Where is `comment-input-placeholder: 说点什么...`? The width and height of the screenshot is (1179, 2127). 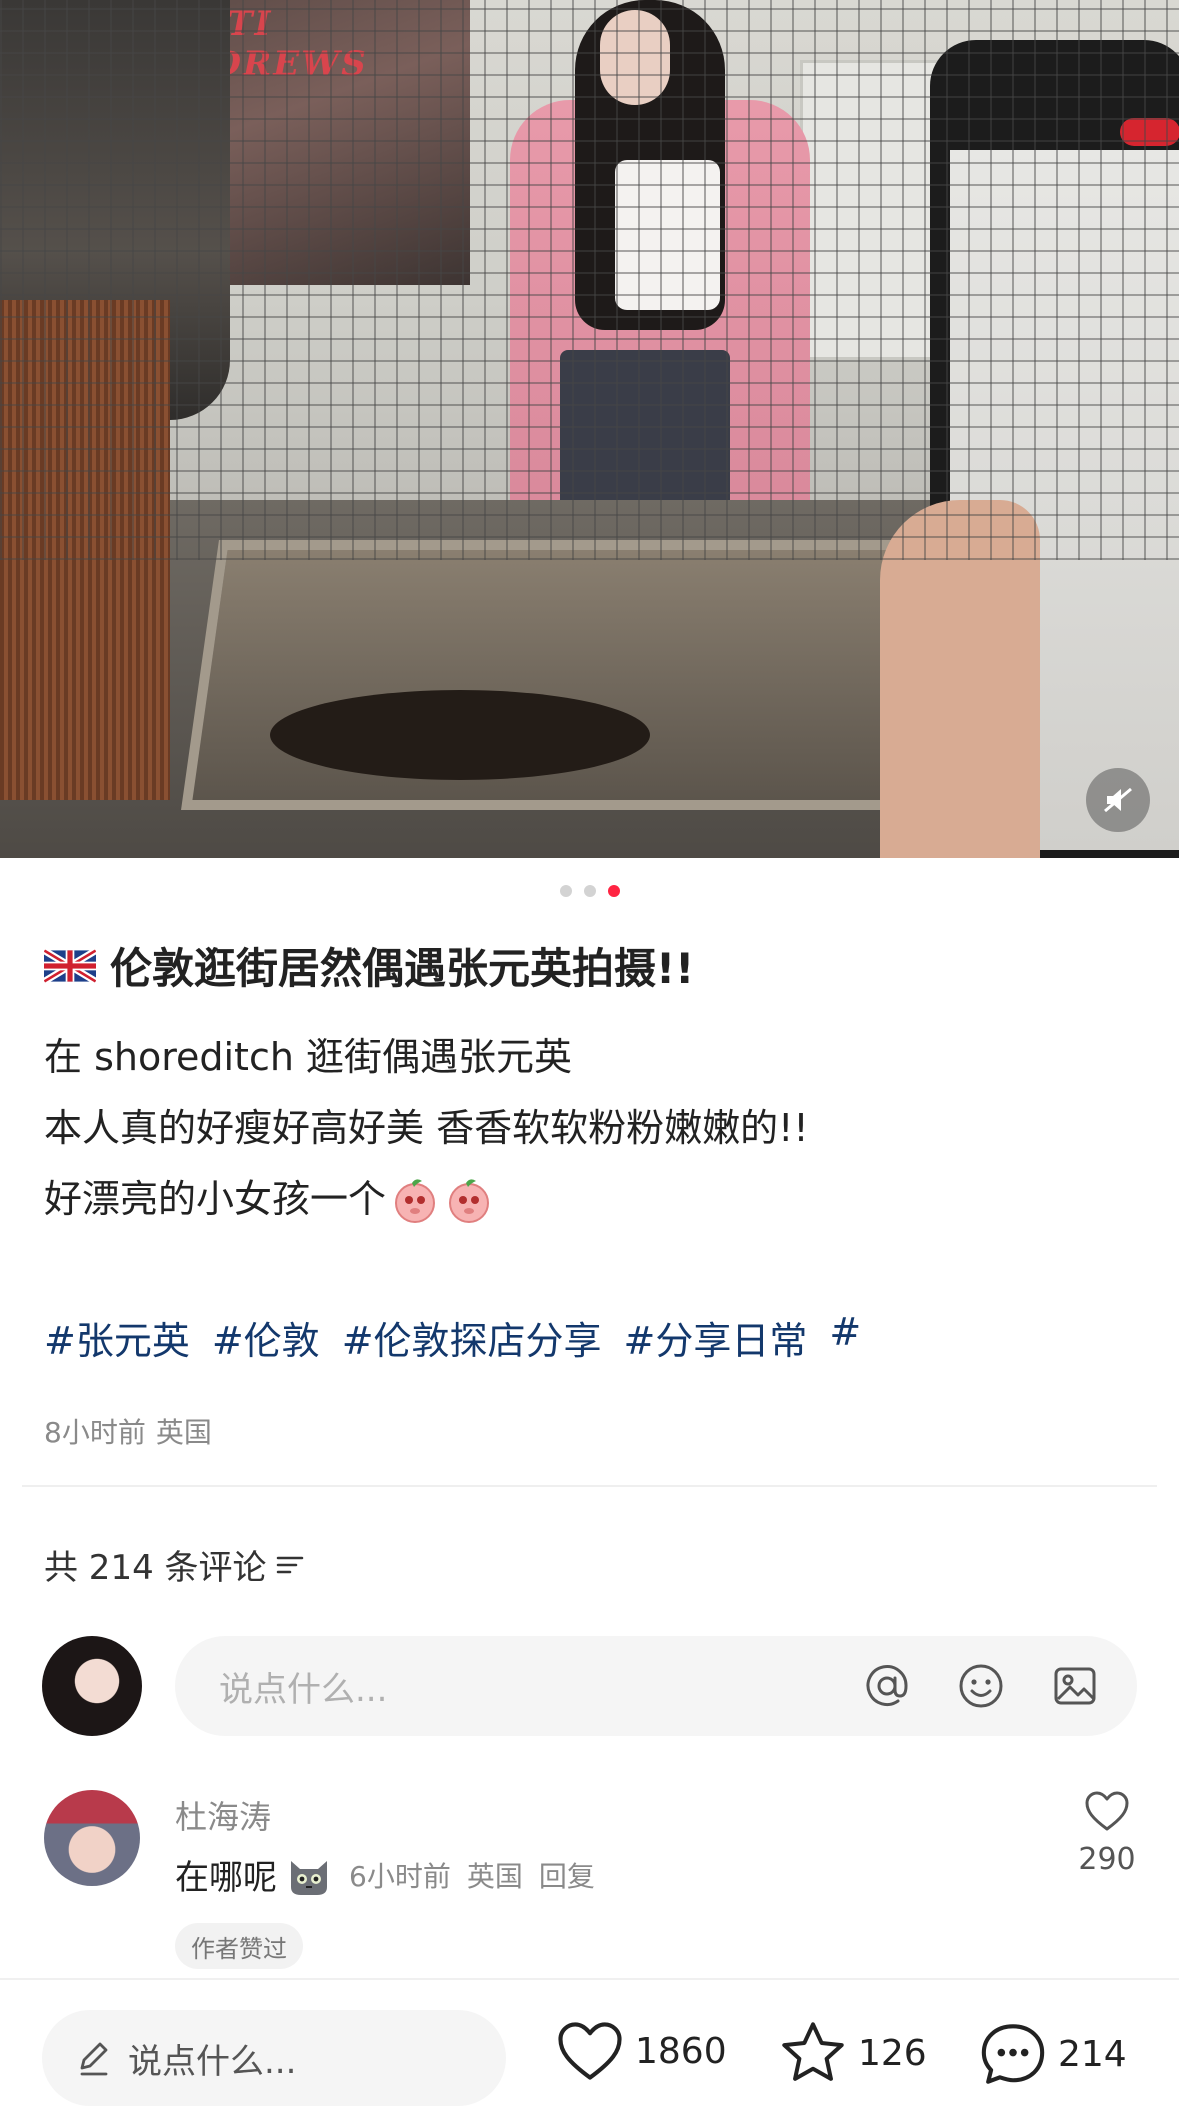 comment-input-placeholder: 说点什么... is located at coordinates (303, 1689).